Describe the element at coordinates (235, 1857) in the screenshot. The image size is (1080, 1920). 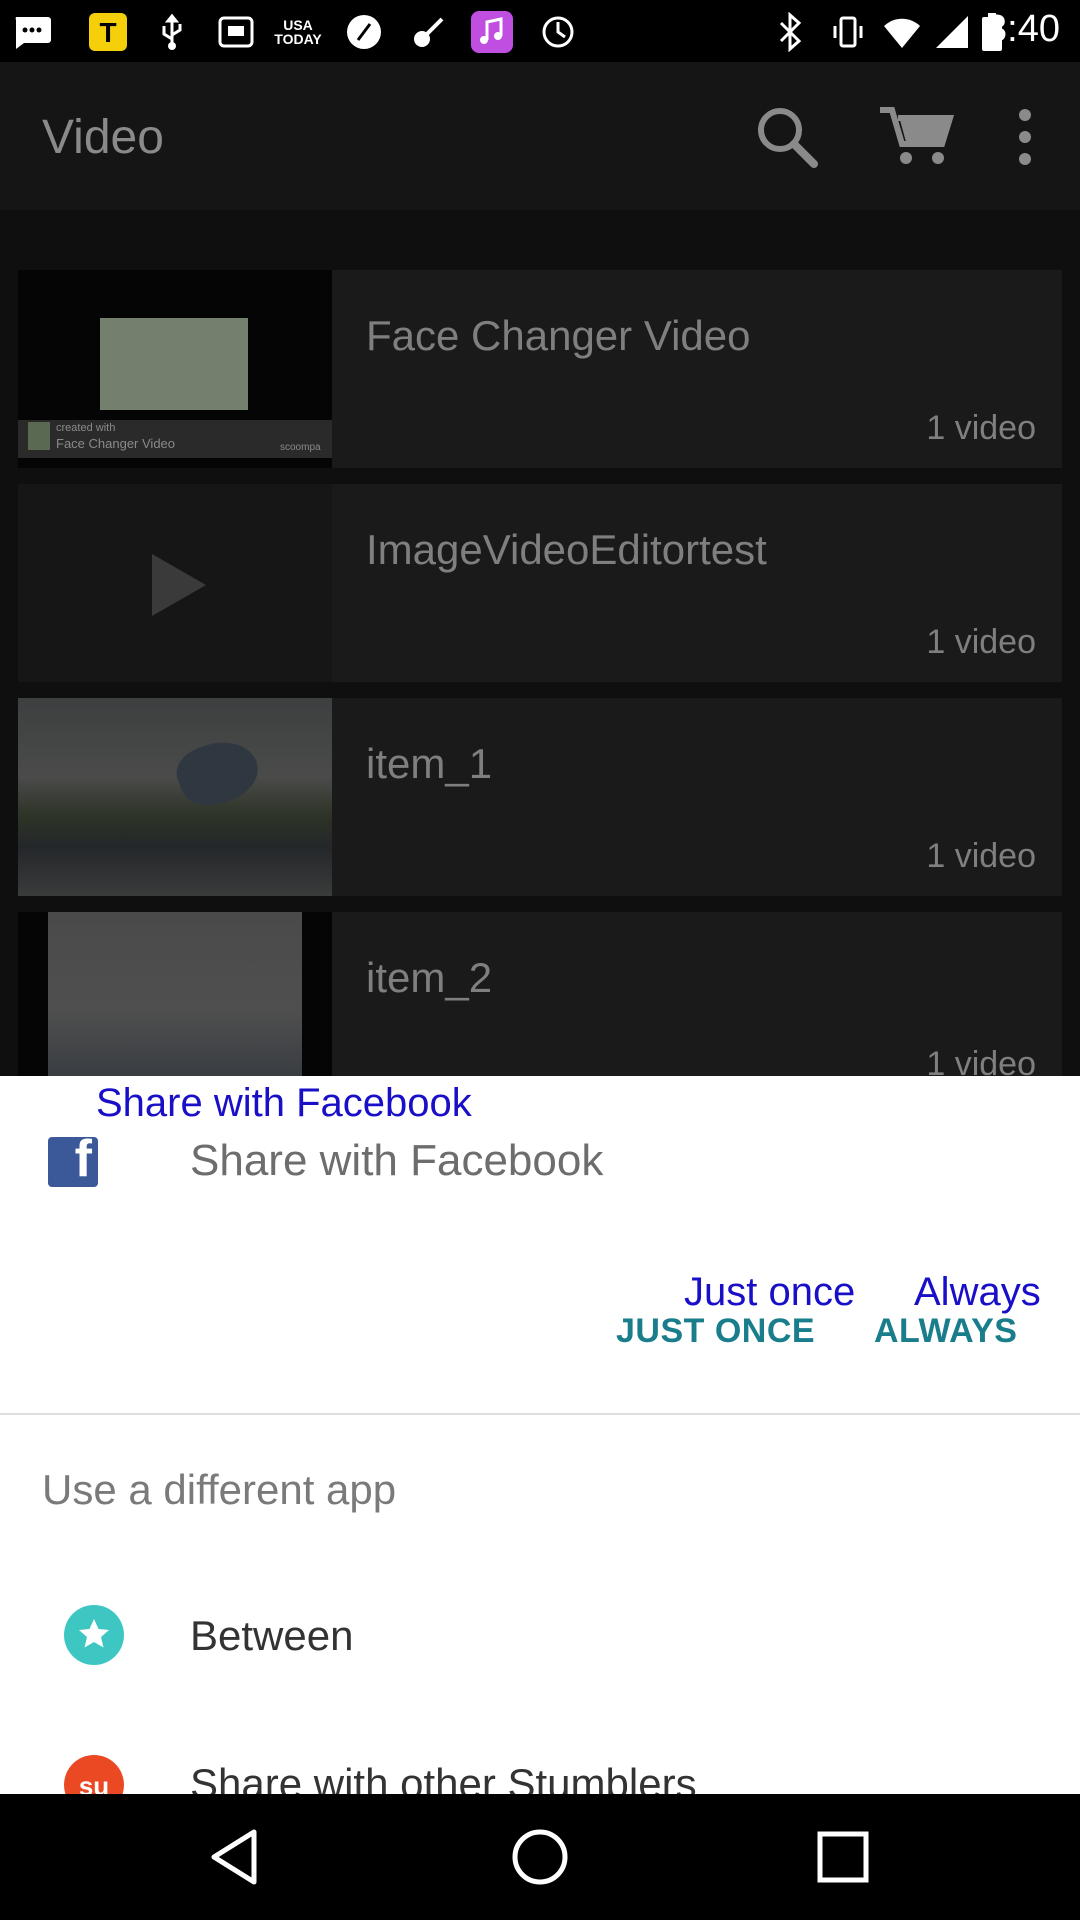
I see `back-icon` at that location.